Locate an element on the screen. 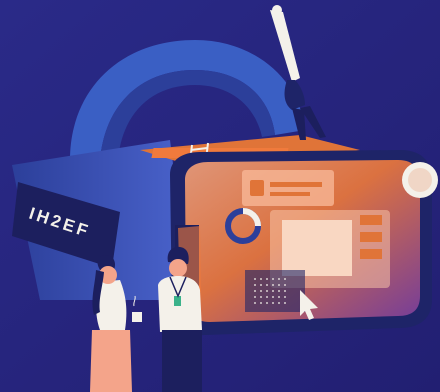  avatar-block is located at coordinates (257, 188).